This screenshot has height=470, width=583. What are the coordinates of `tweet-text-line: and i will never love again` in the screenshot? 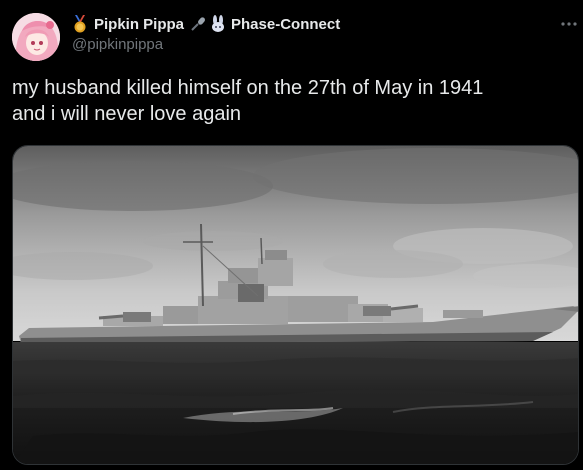 It's located at (127, 114).